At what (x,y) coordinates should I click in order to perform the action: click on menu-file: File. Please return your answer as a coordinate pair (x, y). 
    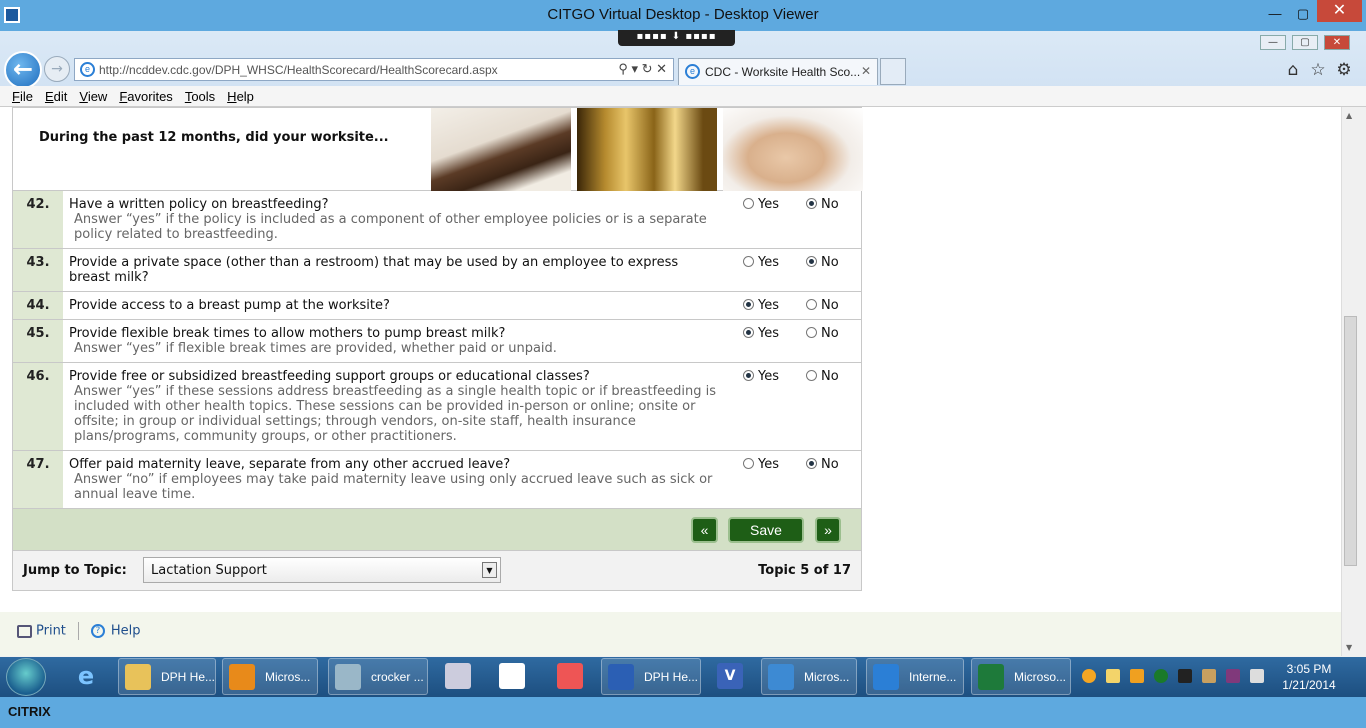
    Looking at the image, I should click on (22, 96).